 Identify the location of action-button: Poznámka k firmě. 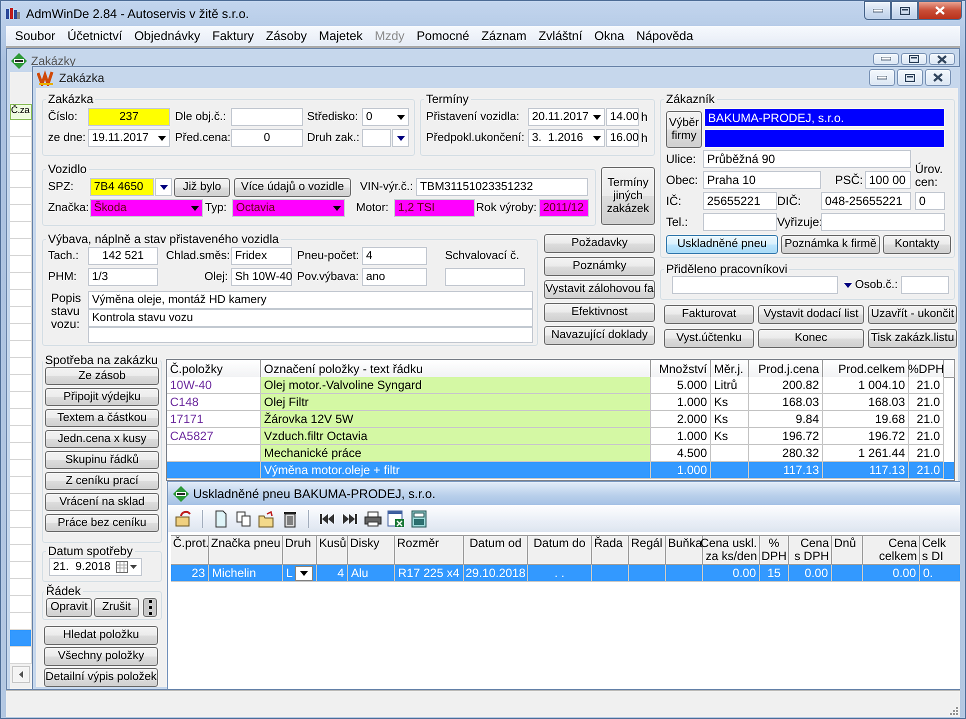
(830, 244).